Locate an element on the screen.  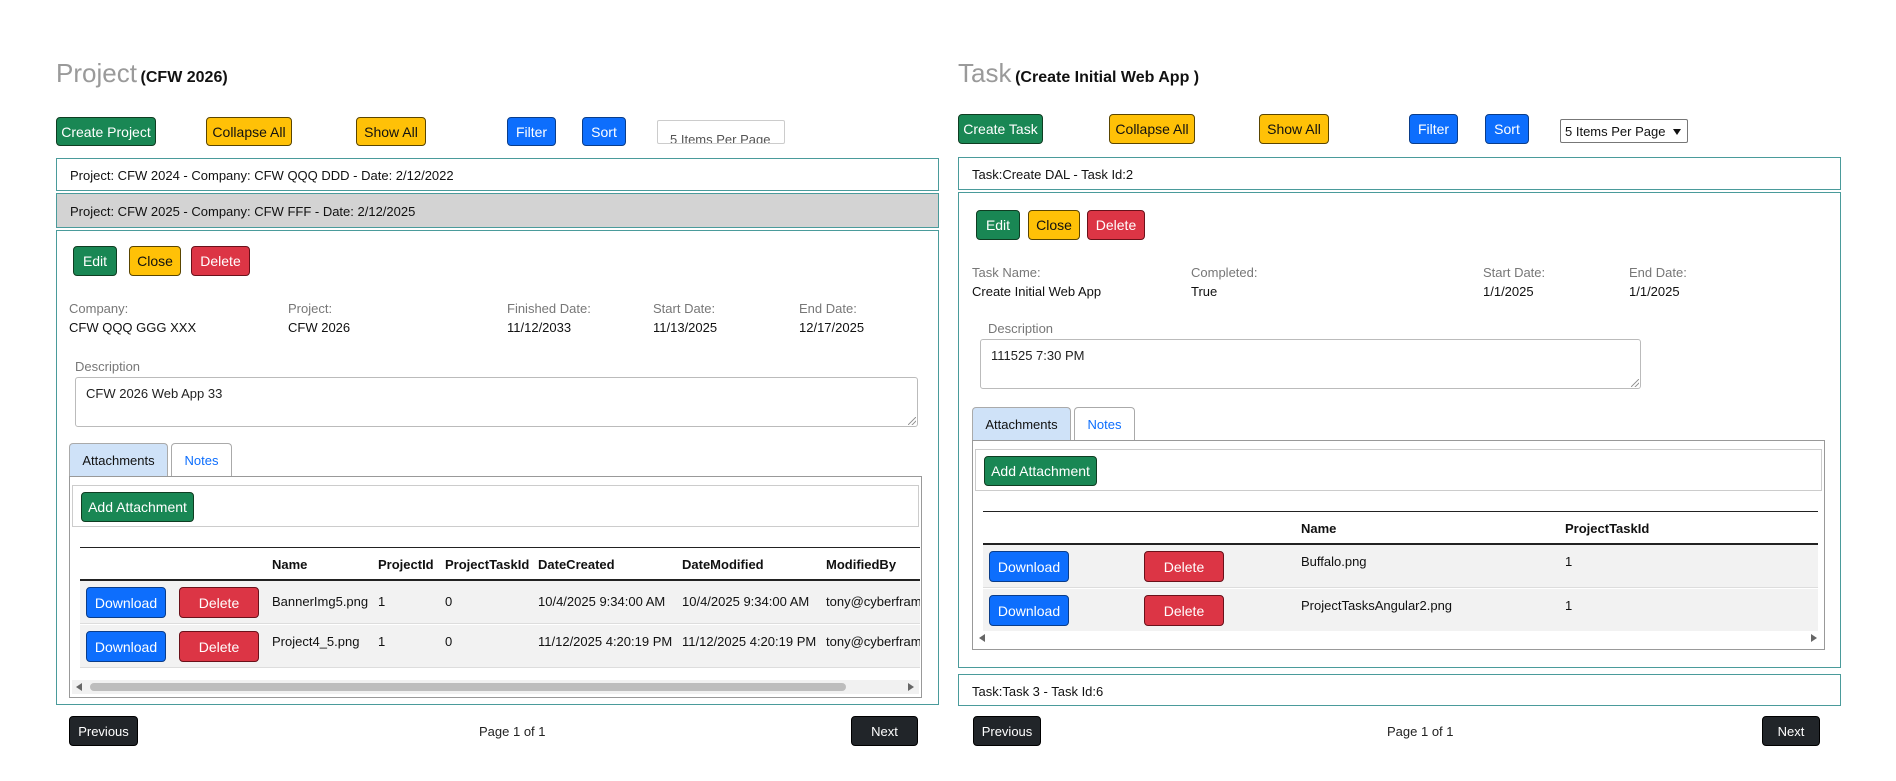
task-name-value: Create Initial Web App is located at coordinates (1037, 291).